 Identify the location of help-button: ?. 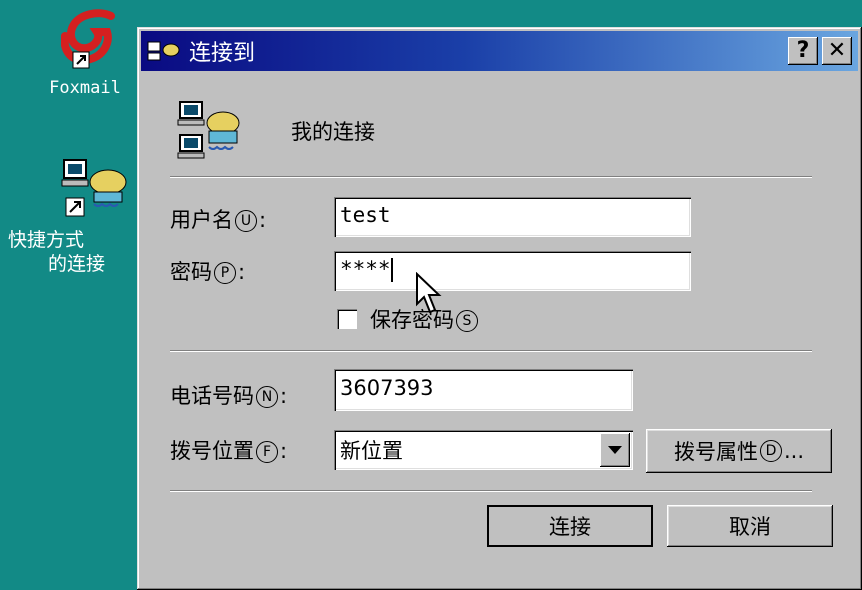
(803, 51).